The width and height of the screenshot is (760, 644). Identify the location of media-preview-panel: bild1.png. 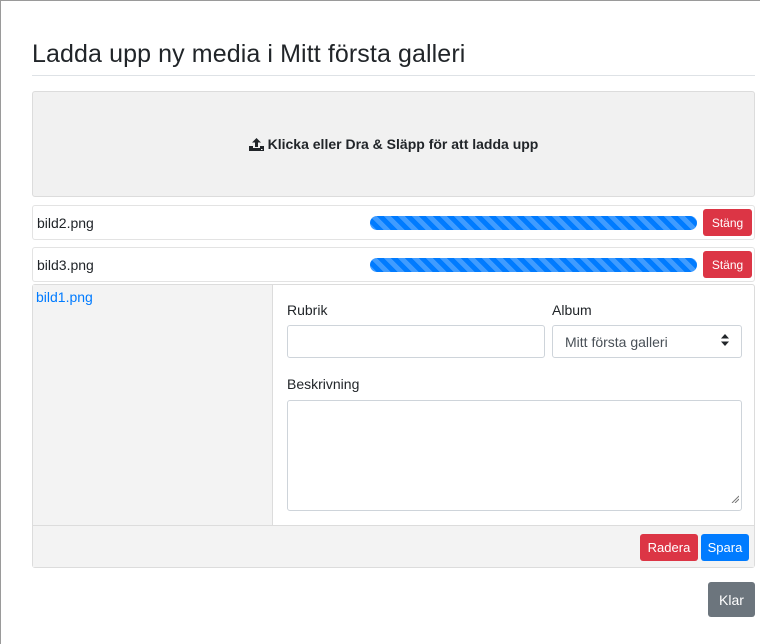
(153, 405).